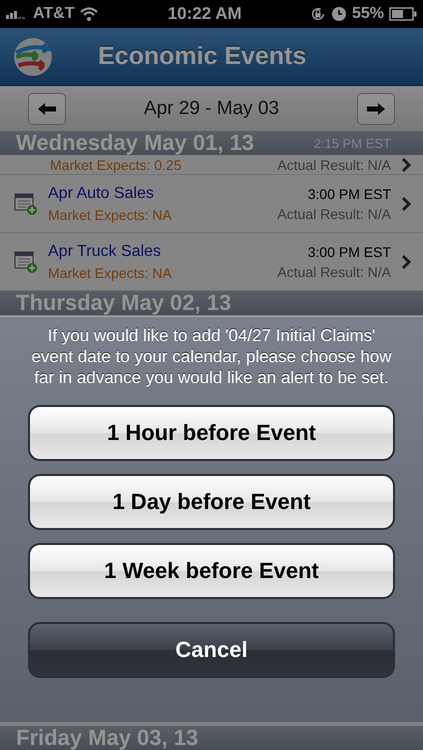 The height and width of the screenshot is (750, 423). Describe the element at coordinates (211, 650) in the screenshot. I see `cancel-button: Cancel` at that location.